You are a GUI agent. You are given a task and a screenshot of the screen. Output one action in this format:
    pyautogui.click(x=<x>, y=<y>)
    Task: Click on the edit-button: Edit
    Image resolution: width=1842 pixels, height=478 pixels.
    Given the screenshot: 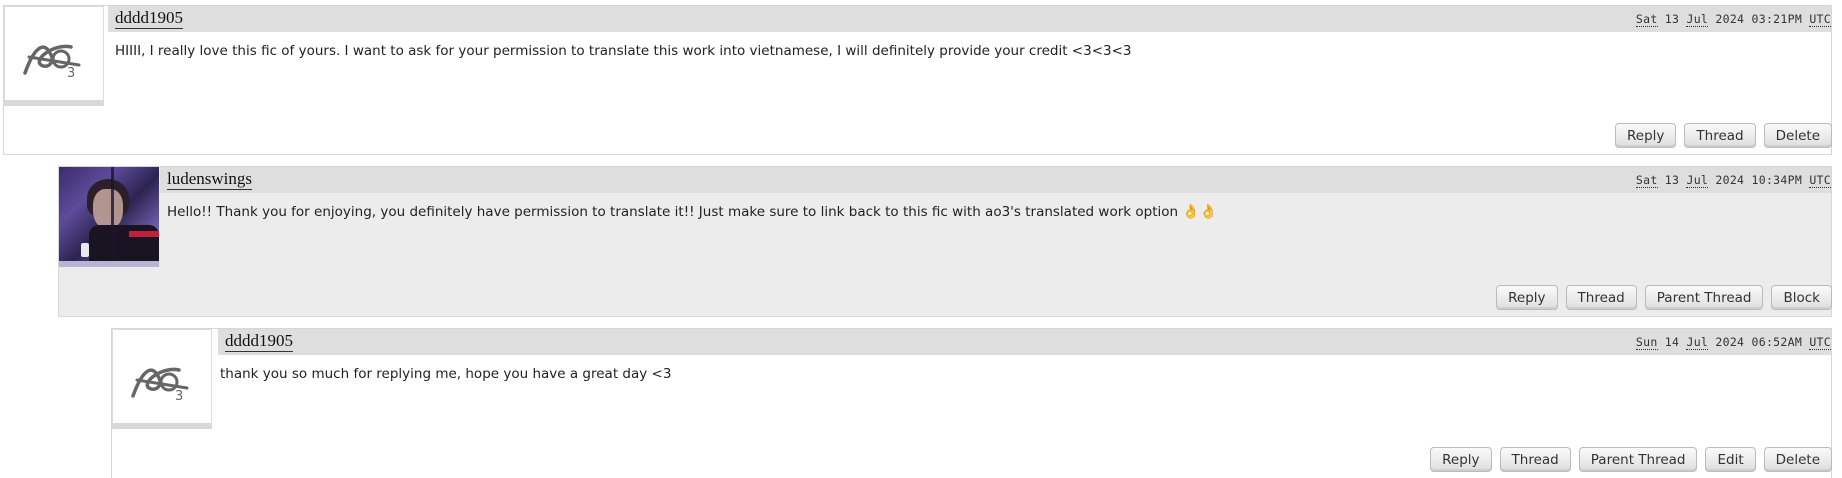 What is the action you would take?
    pyautogui.click(x=1730, y=459)
    